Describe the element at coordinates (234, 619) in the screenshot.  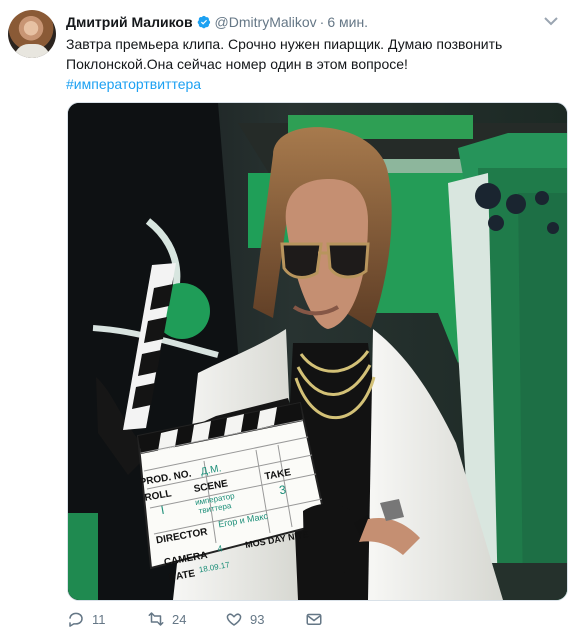
I see `heart-icon` at that location.